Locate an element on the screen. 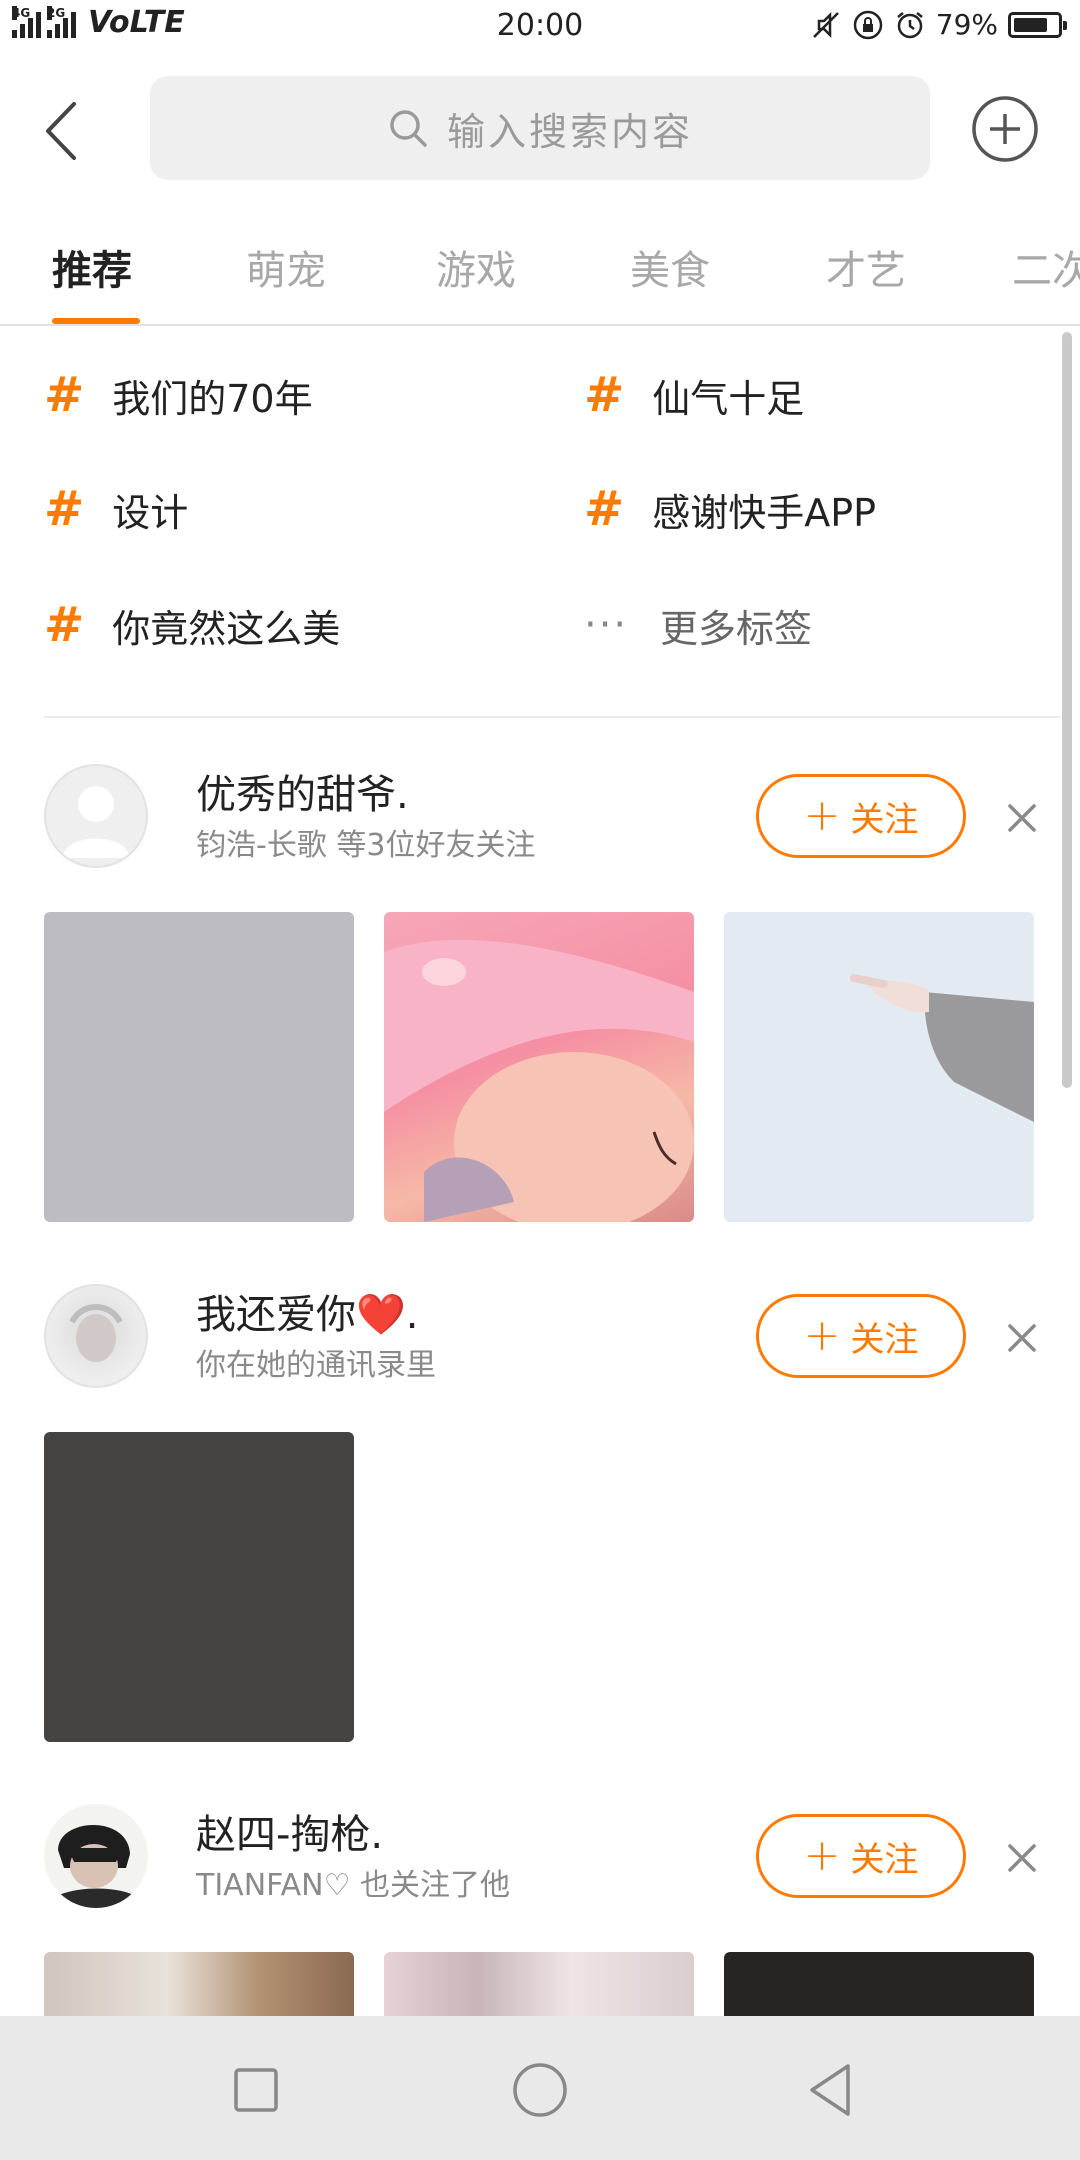  tag-item: # 设计 is located at coordinates (116, 509).